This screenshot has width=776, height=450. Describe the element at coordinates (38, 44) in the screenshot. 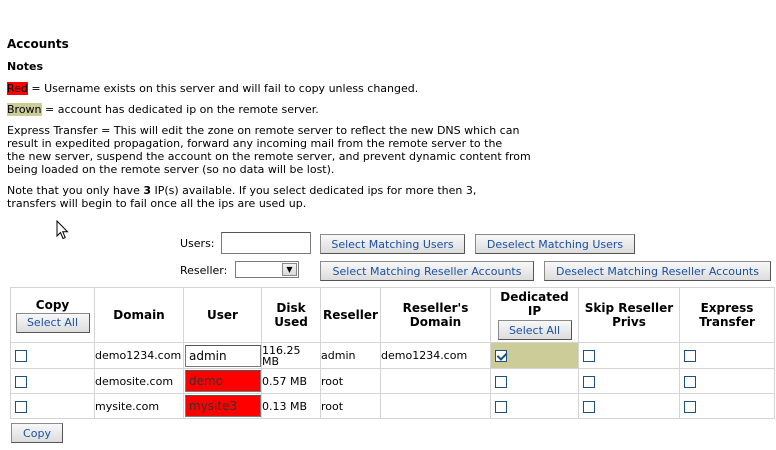

I see `page-title: Accounts` at that location.